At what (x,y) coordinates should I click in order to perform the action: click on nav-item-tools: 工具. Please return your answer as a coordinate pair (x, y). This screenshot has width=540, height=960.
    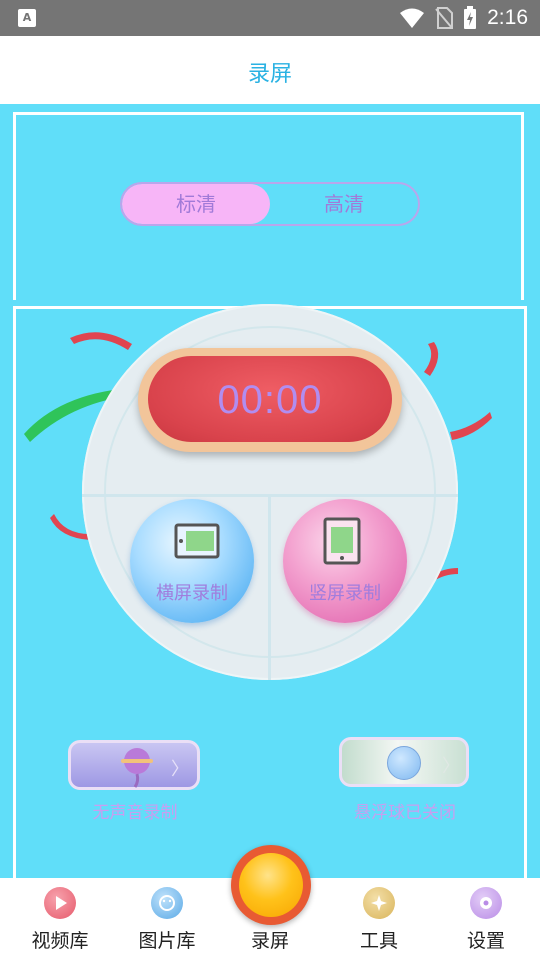
    Looking at the image, I should click on (379, 919).